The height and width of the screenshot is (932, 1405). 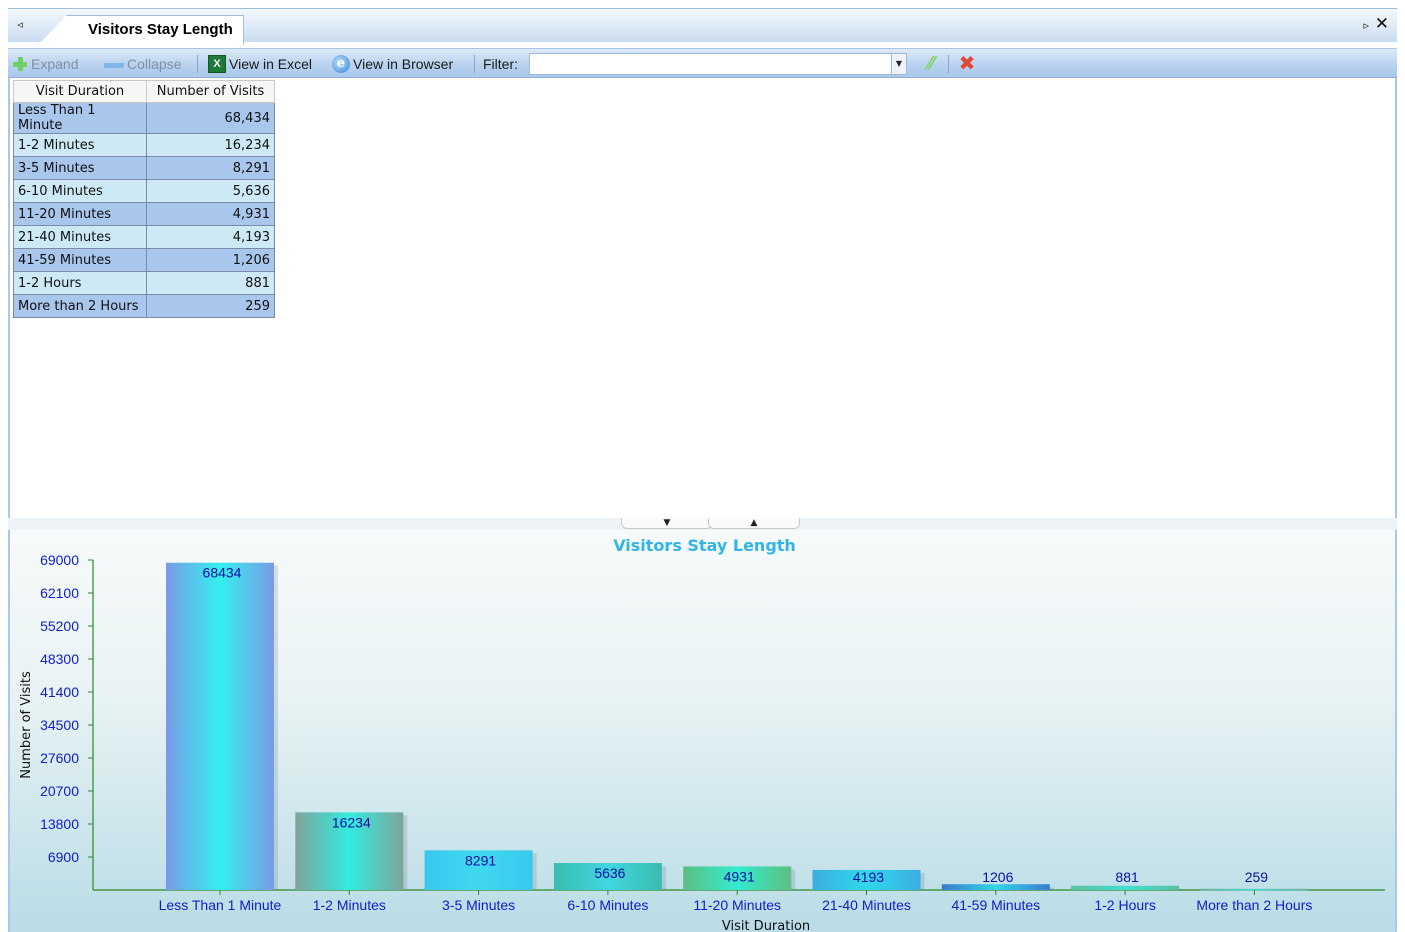 I want to click on cell-visit-duration: 3-5 Minutes, so click(x=80, y=168).